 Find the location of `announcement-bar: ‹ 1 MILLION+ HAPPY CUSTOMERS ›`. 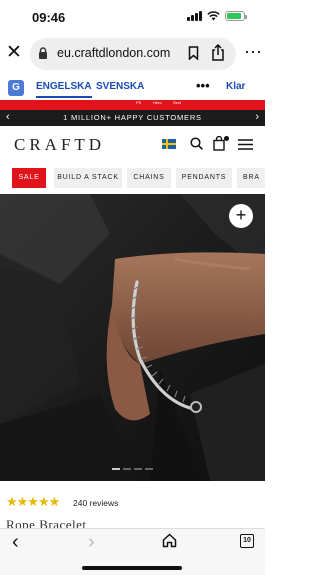

announcement-bar: ‹ 1 MILLION+ HAPPY CUSTOMERS › is located at coordinates (132, 118).